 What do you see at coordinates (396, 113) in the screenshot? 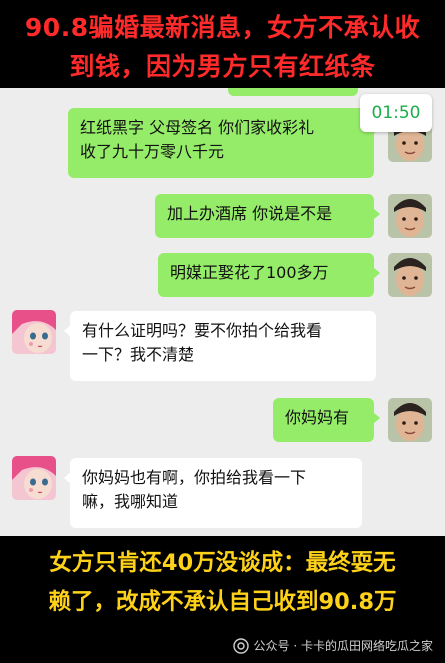
I see `recording-timer: 01:50` at bounding box center [396, 113].